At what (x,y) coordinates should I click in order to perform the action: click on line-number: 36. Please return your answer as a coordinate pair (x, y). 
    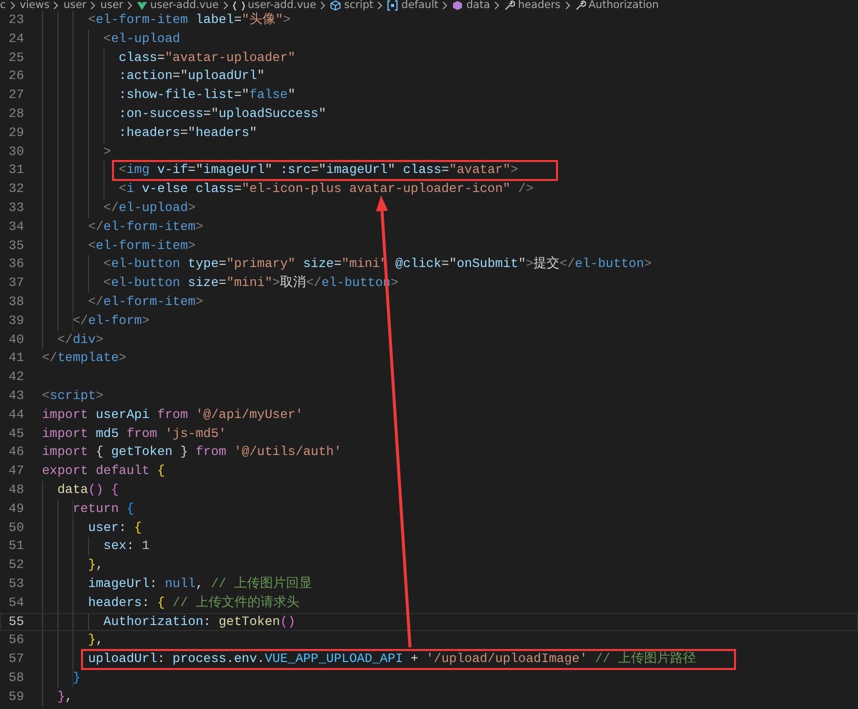
    Looking at the image, I should click on (16, 264).